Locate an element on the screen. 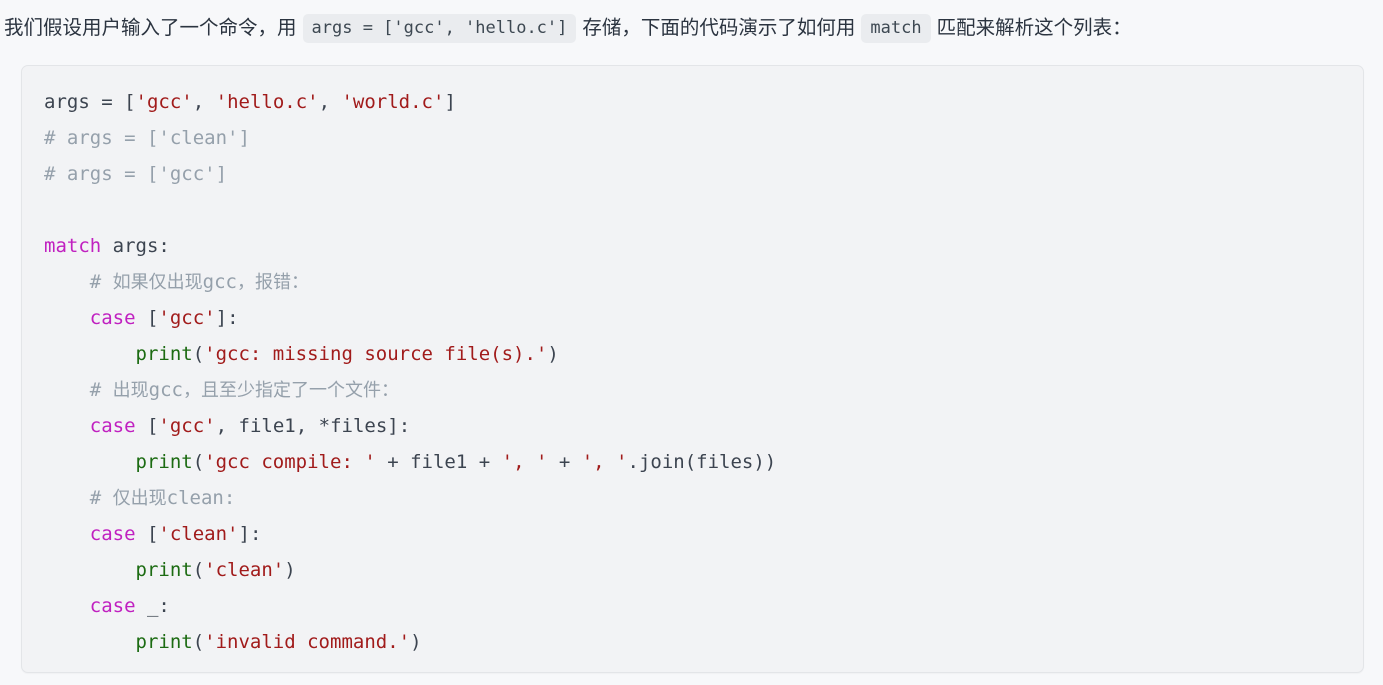  code-line: match args: is located at coordinates (703, 246).